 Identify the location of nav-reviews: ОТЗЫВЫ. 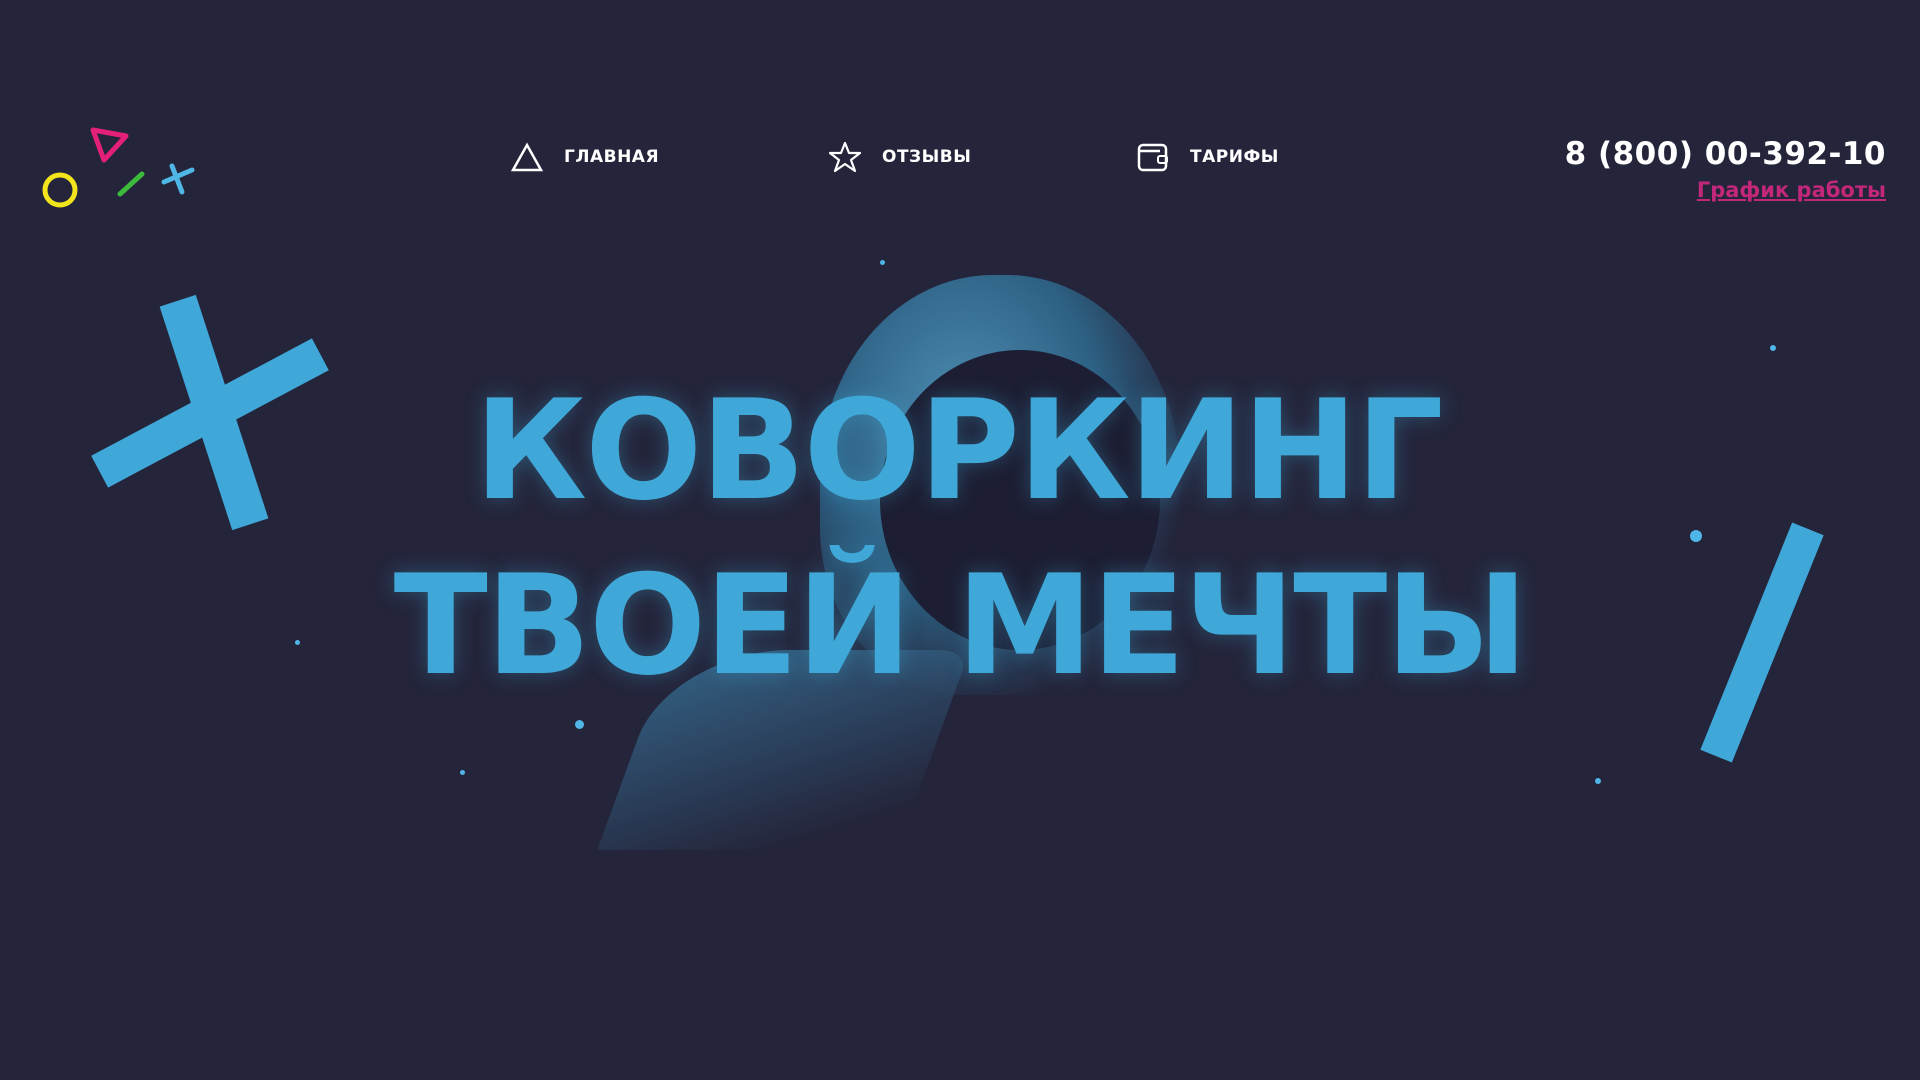
(899, 157).